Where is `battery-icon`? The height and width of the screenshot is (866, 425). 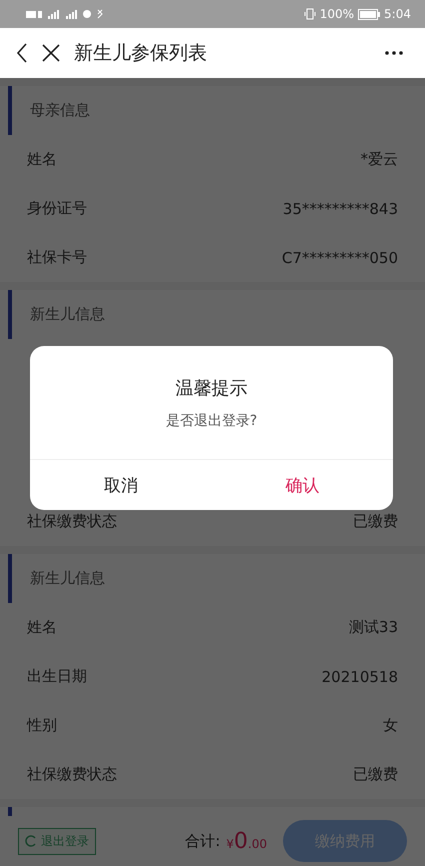
battery-icon is located at coordinates (369, 14).